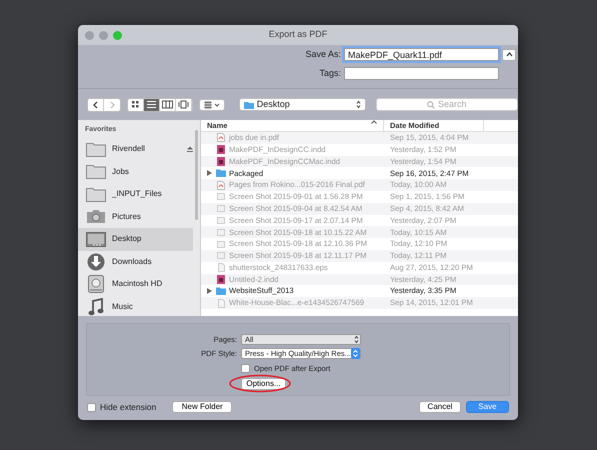 The height and width of the screenshot is (450, 597). I want to click on chevron-up-icon, so click(509, 55).